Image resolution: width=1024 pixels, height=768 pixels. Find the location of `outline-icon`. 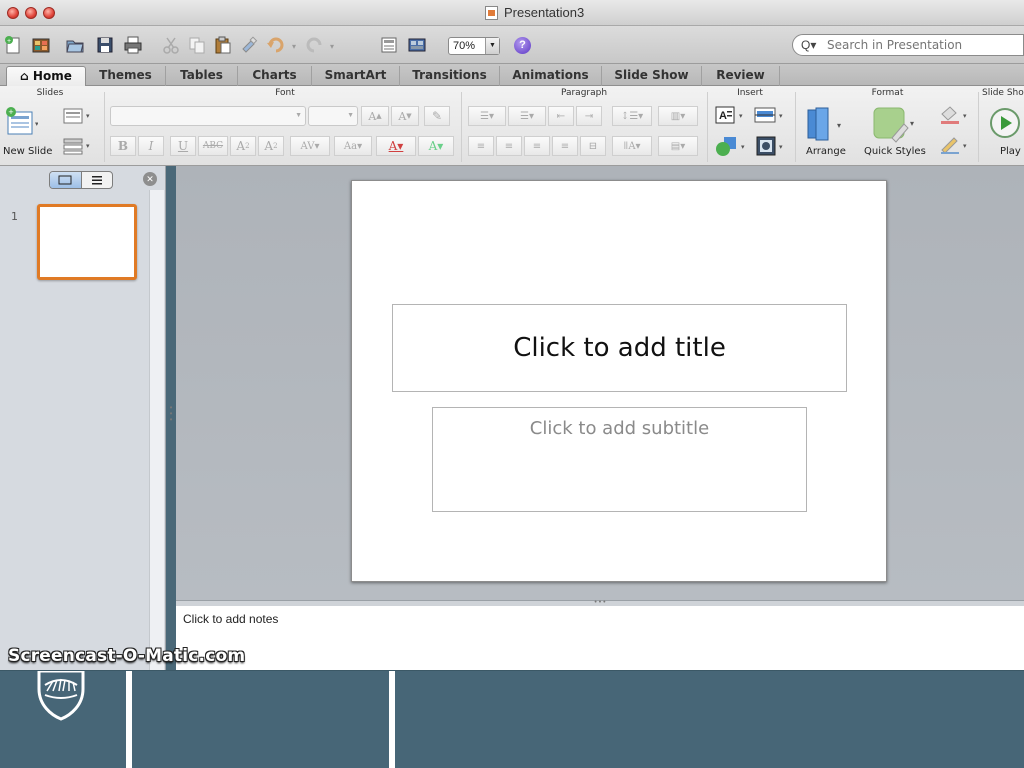

outline-icon is located at coordinates (96, 180).